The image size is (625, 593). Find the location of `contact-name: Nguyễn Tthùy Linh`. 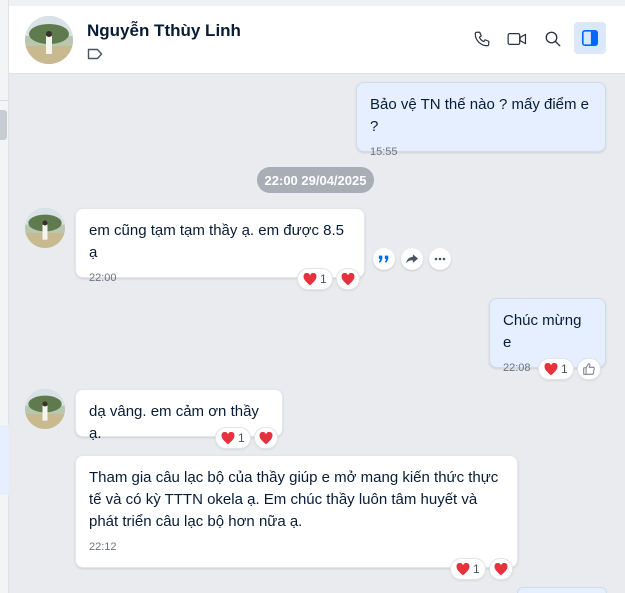

contact-name: Nguyễn Tthùy Linh is located at coordinates (164, 31).